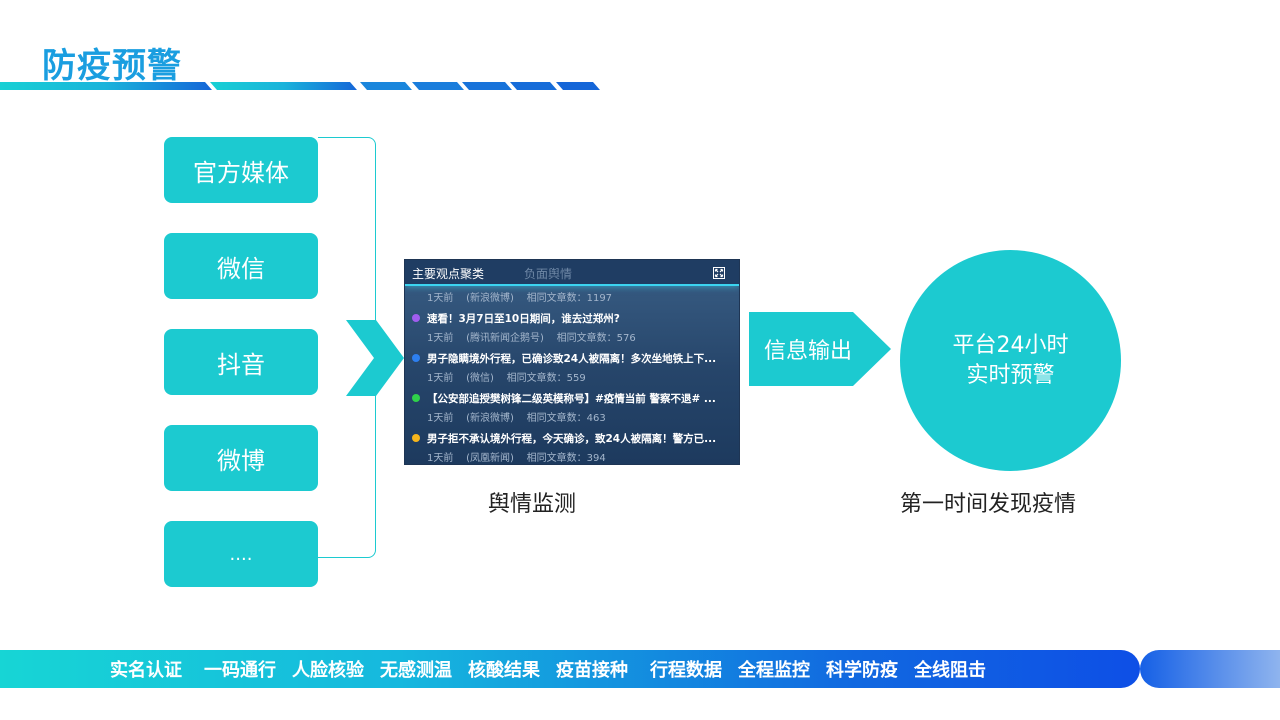 The width and height of the screenshot is (1280, 720). Describe the element at coordinates (516, 458) in the screenshot. I see `list-item-meta: 1天前 (凤凰新闻) 相同文章数：394` at that location.